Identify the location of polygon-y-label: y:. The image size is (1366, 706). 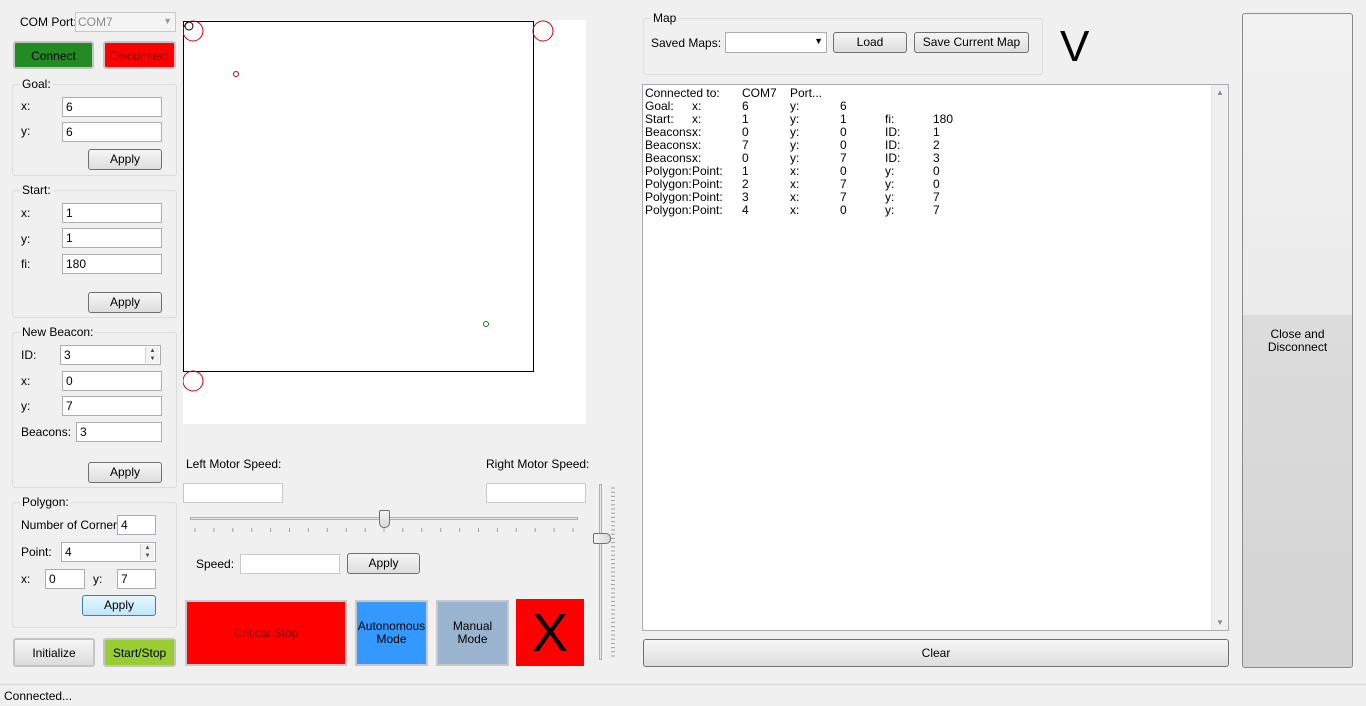
(98, 579).